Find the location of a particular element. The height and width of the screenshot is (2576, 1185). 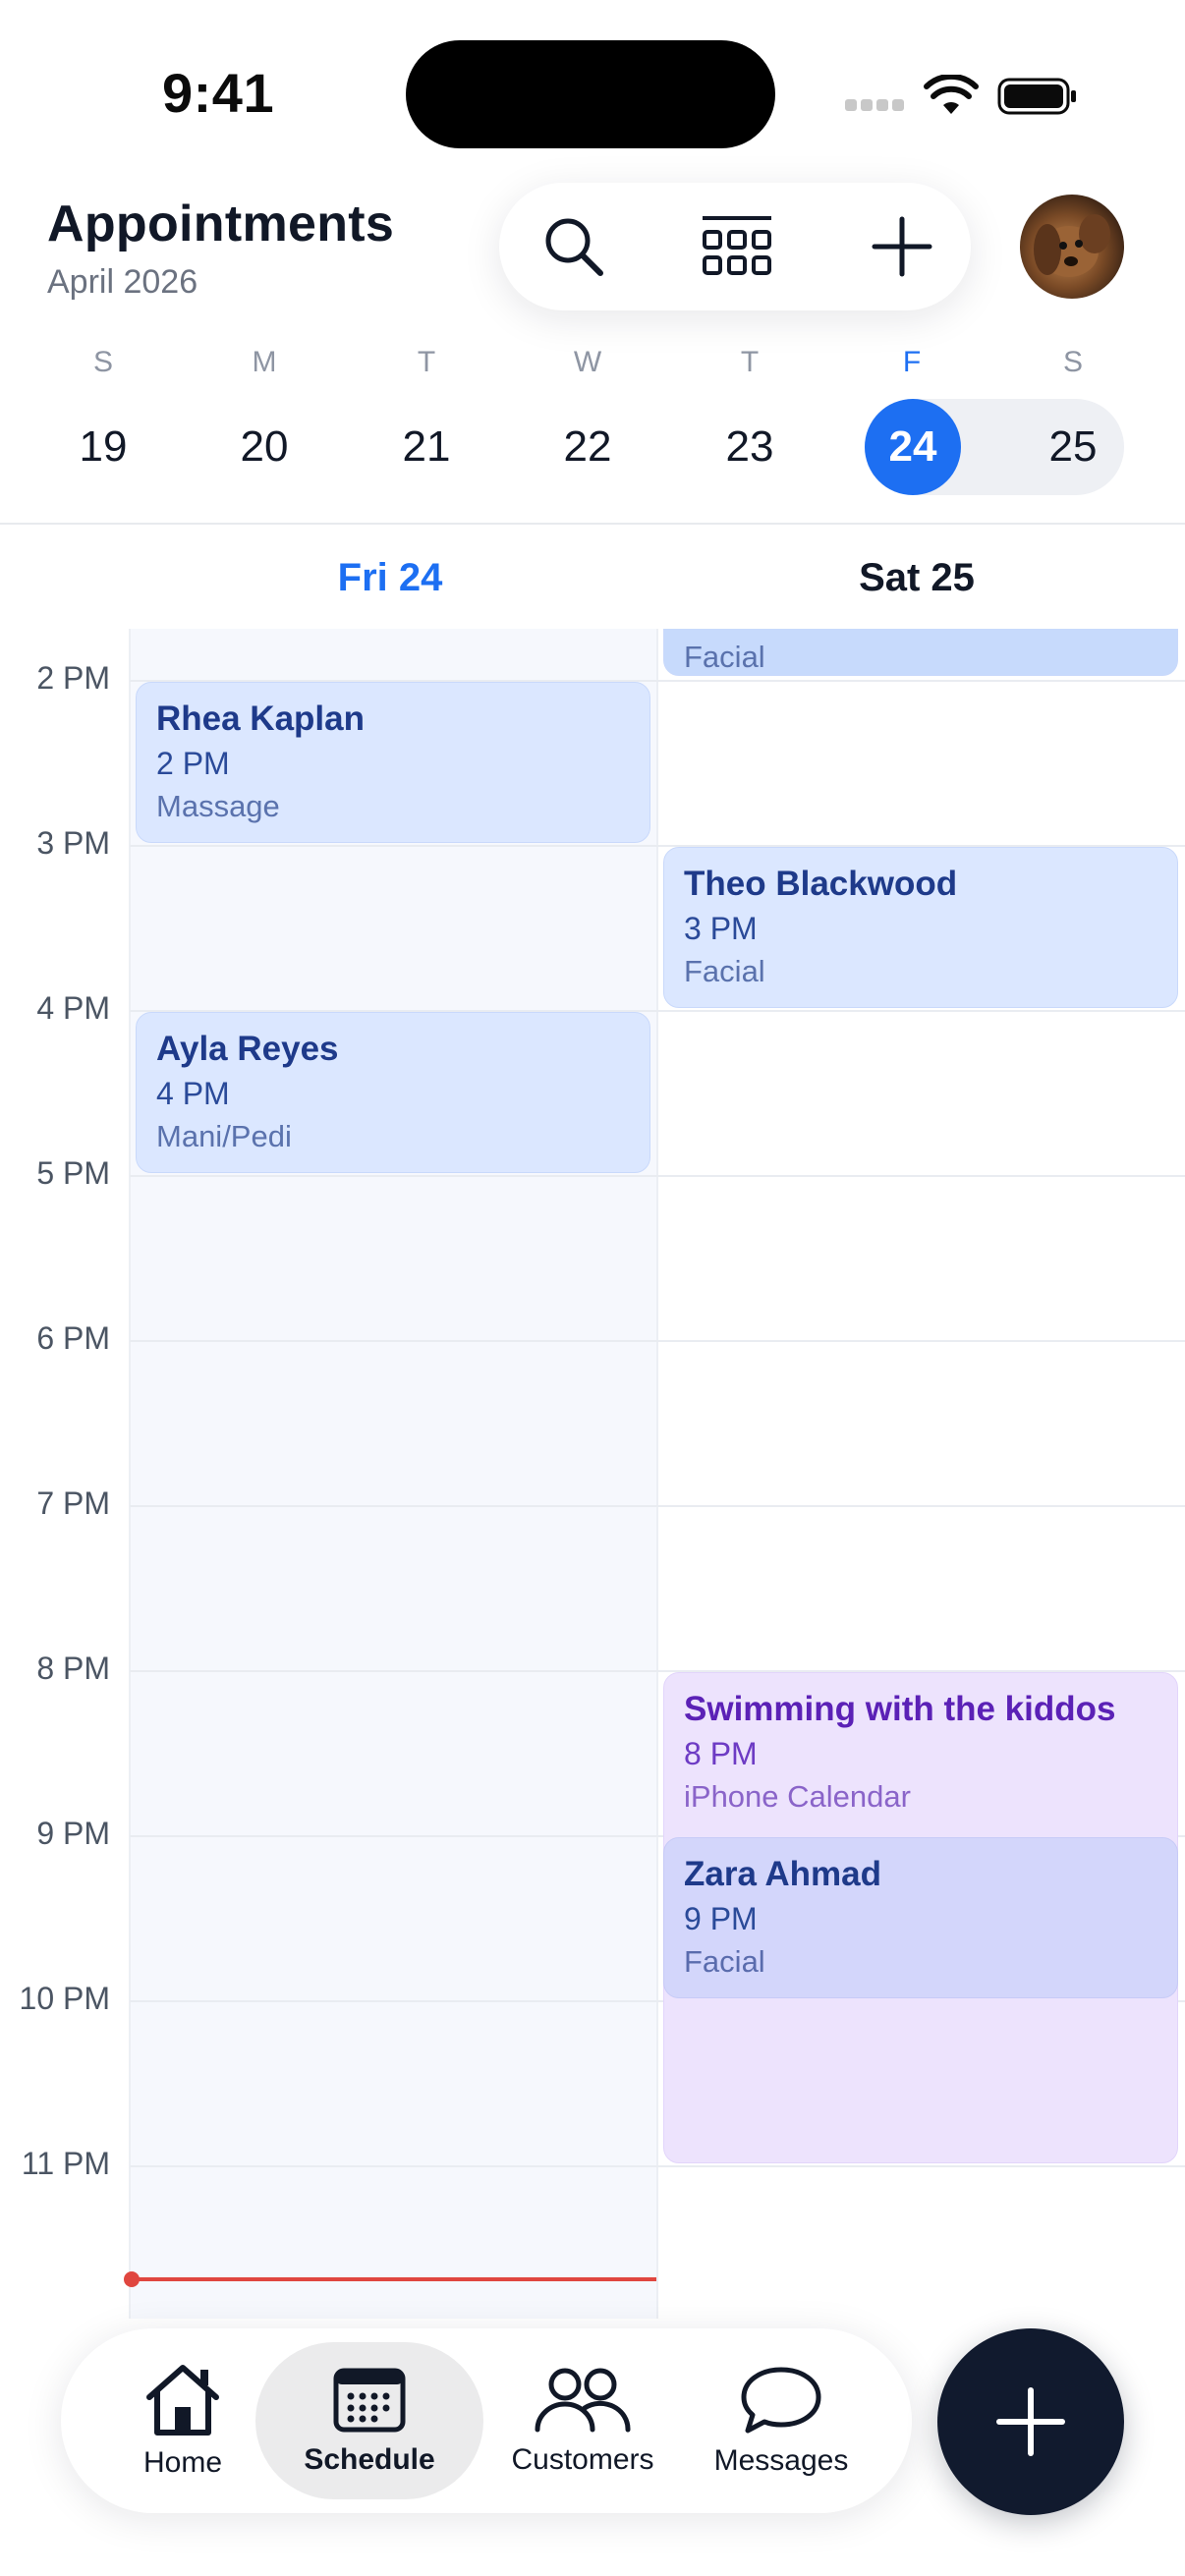

week-strip: S M T W T F S 19 20 21 22 23 24 25 is located at coordinates (592, 417).